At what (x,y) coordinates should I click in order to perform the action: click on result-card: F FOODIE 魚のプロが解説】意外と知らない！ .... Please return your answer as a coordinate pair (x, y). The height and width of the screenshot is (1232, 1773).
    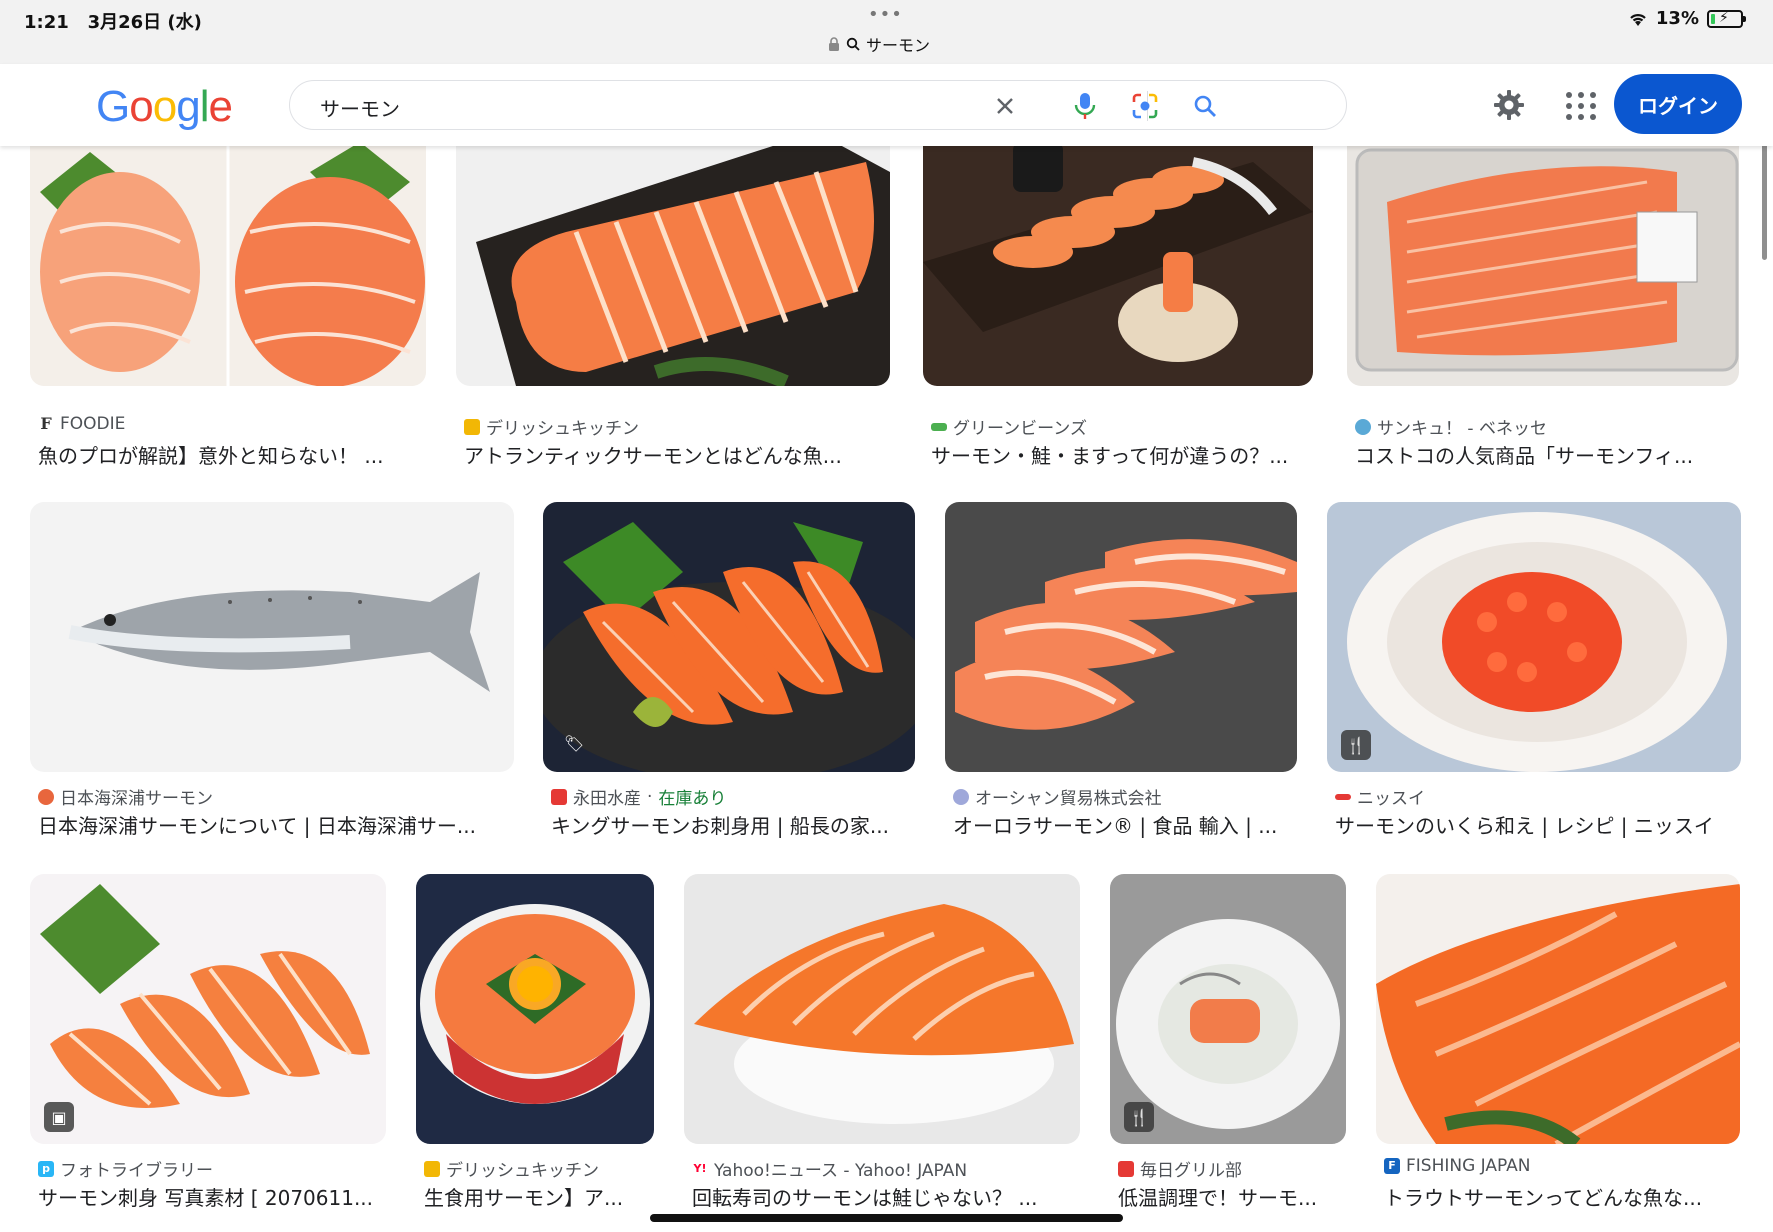
    Looking at the image, I should click on (228, 304).